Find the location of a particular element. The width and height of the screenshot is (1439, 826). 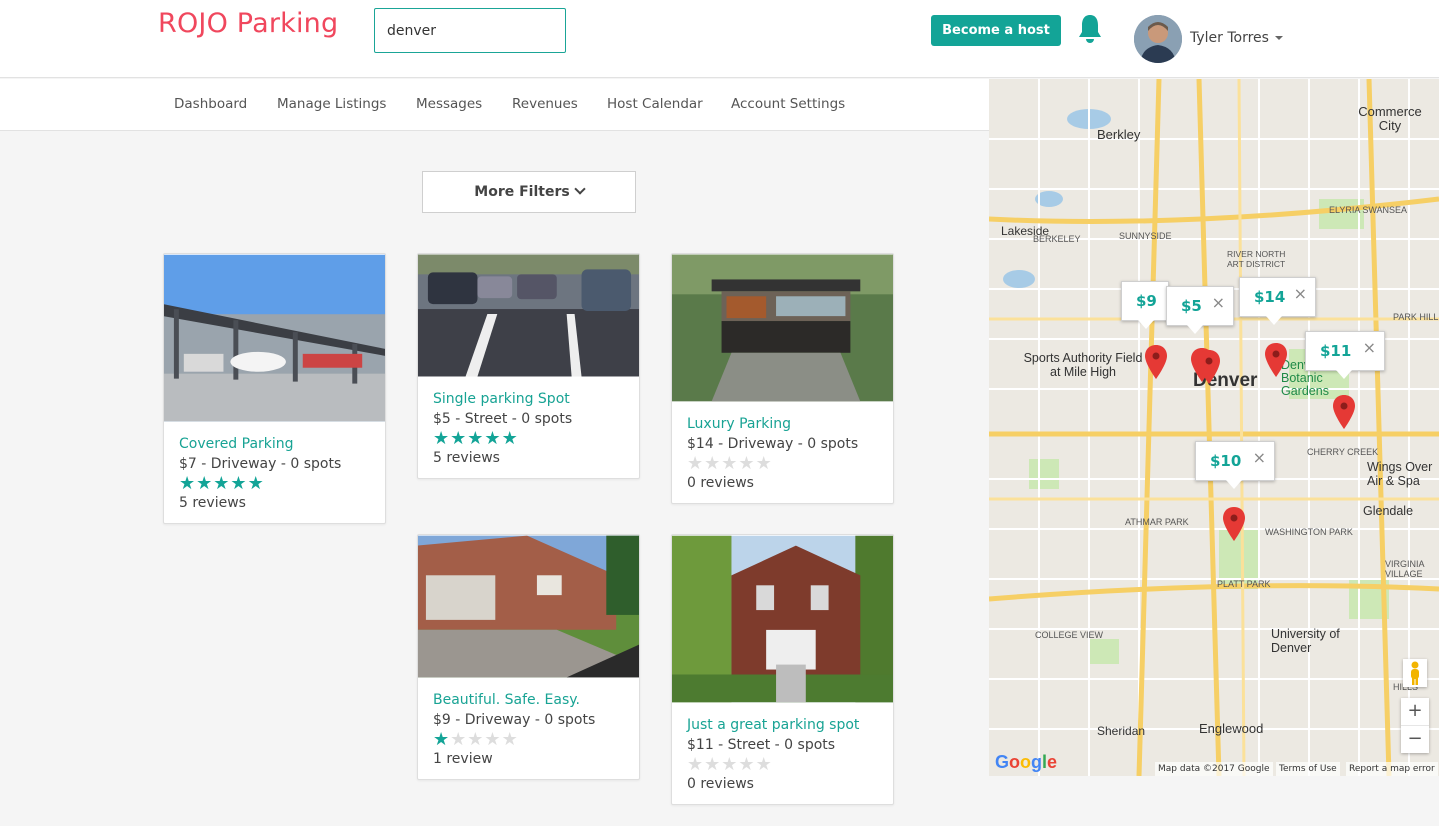

map-label: COLLEGE VIEW is located at coordinates (1069, 635).